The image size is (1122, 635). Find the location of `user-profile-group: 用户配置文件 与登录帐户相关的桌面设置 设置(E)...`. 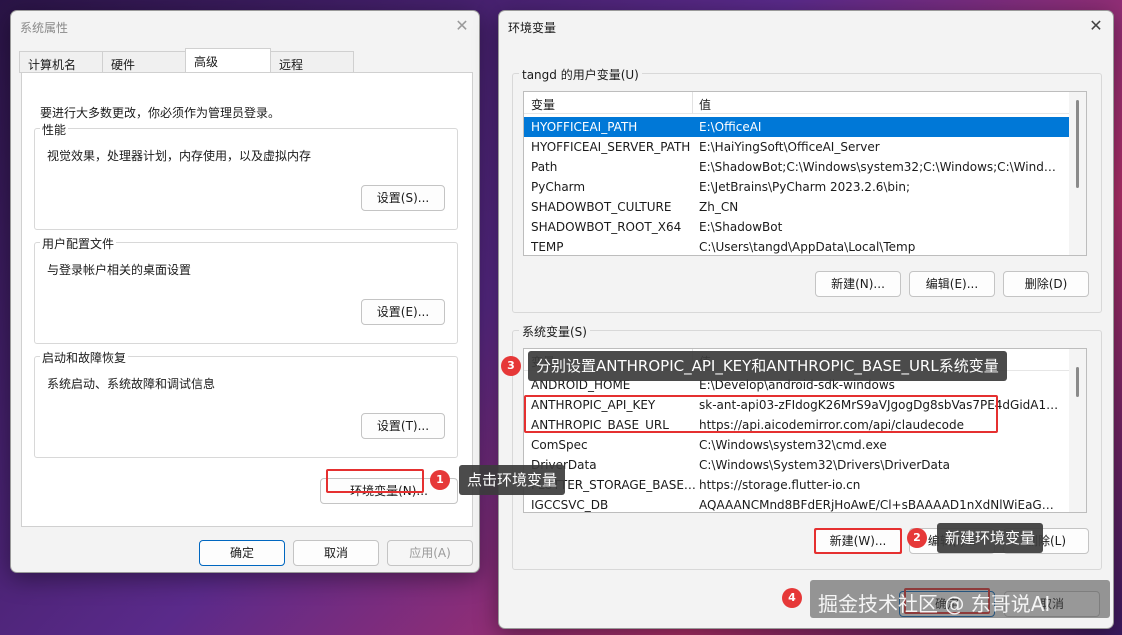

user-profile-group: 用户配置文件 与登录帐户相关的桌面设置 设置(E)... is located at coordinates (246, 289).